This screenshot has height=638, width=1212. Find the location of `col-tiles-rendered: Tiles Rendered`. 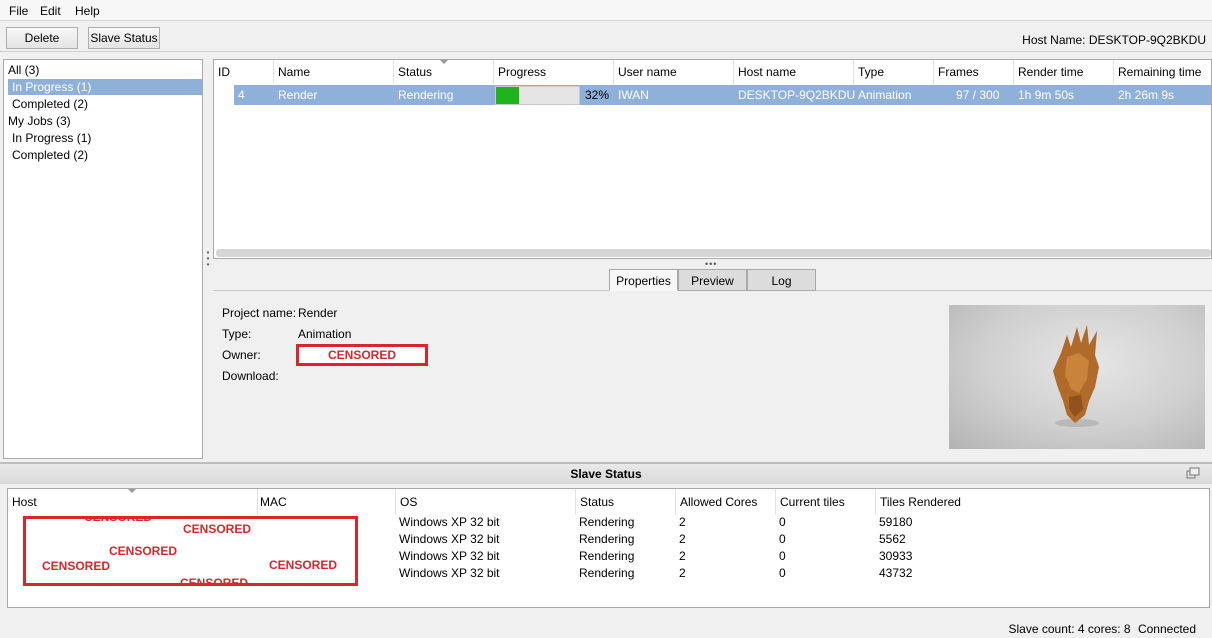

col-tiles-rendered: Tiles Rendered is located at coordinates (1042, 502).